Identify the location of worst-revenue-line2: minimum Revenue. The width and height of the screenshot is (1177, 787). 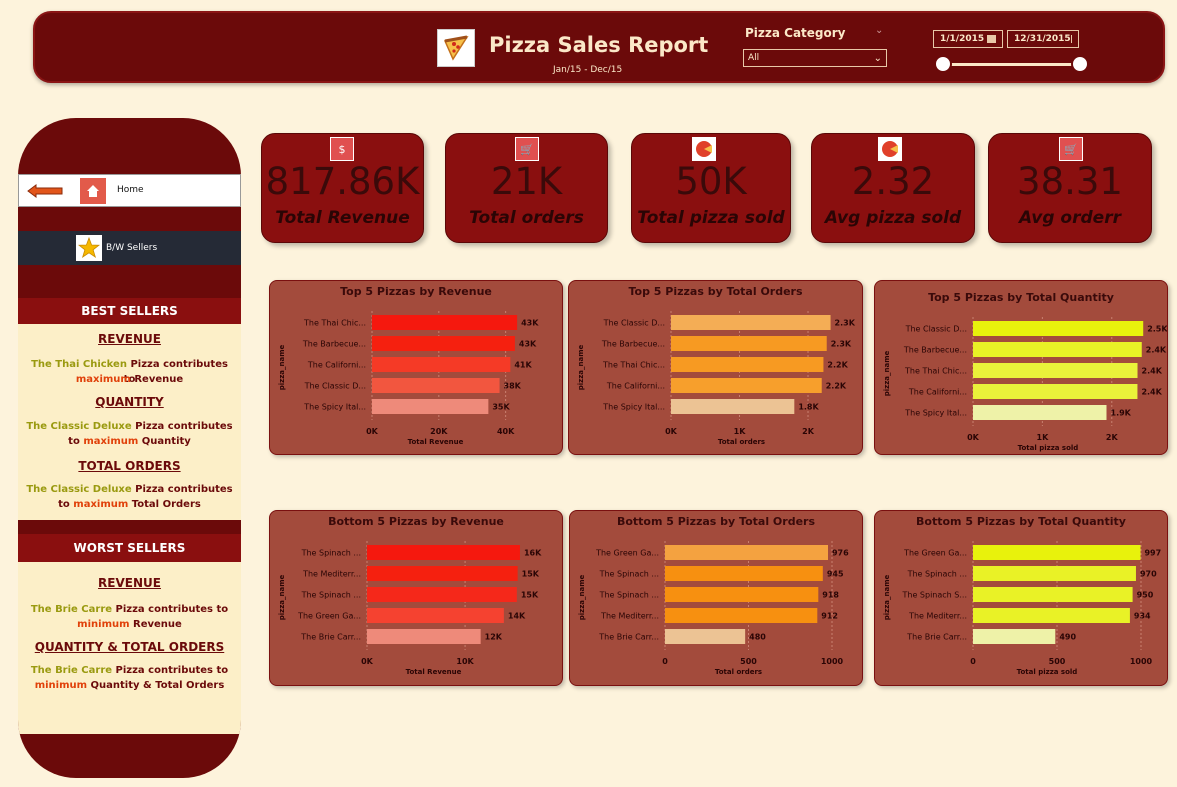
(129, 624).